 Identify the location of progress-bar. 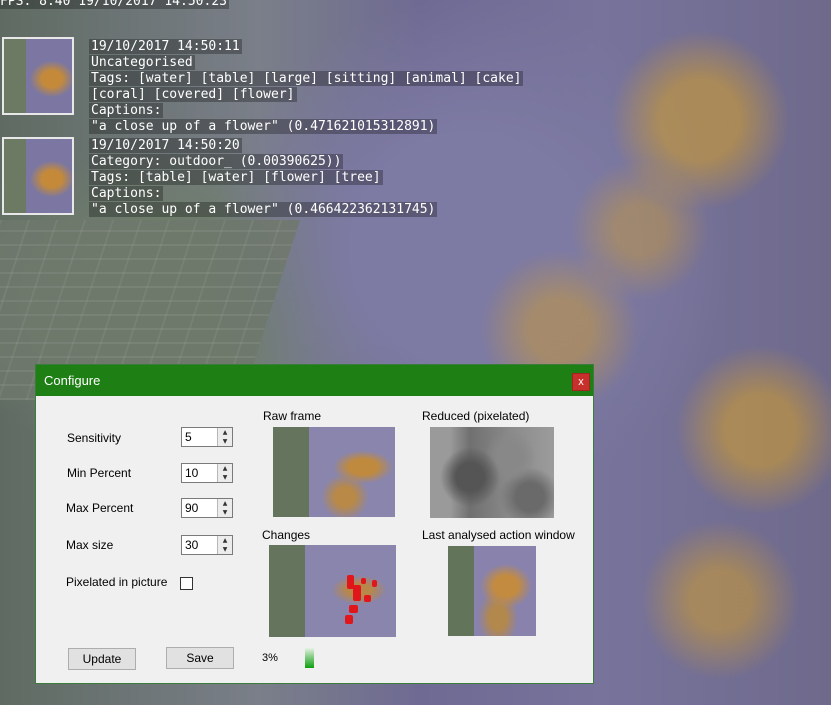
(309, 658).